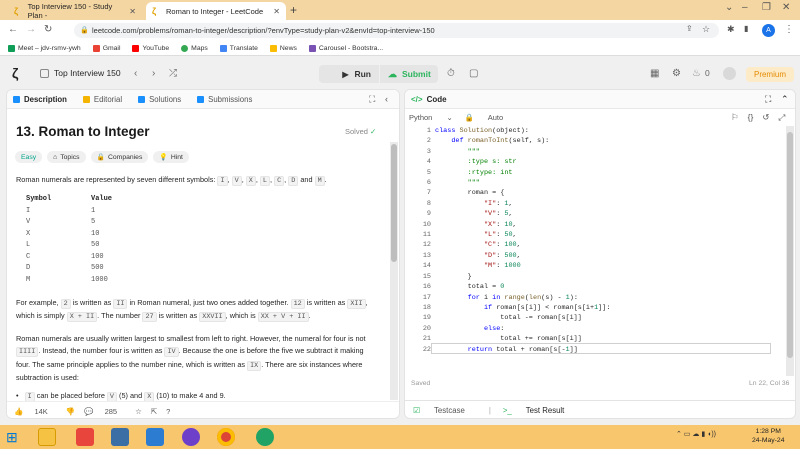  I want to click on autocomplete-mode: 🔒 Auto, so click(490, 117).